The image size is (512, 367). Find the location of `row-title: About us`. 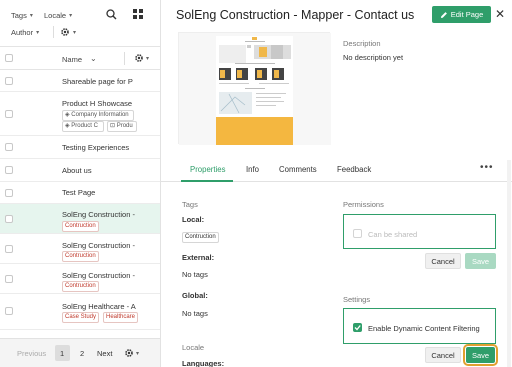

row-title: About us is located at coordinates (99, 170).